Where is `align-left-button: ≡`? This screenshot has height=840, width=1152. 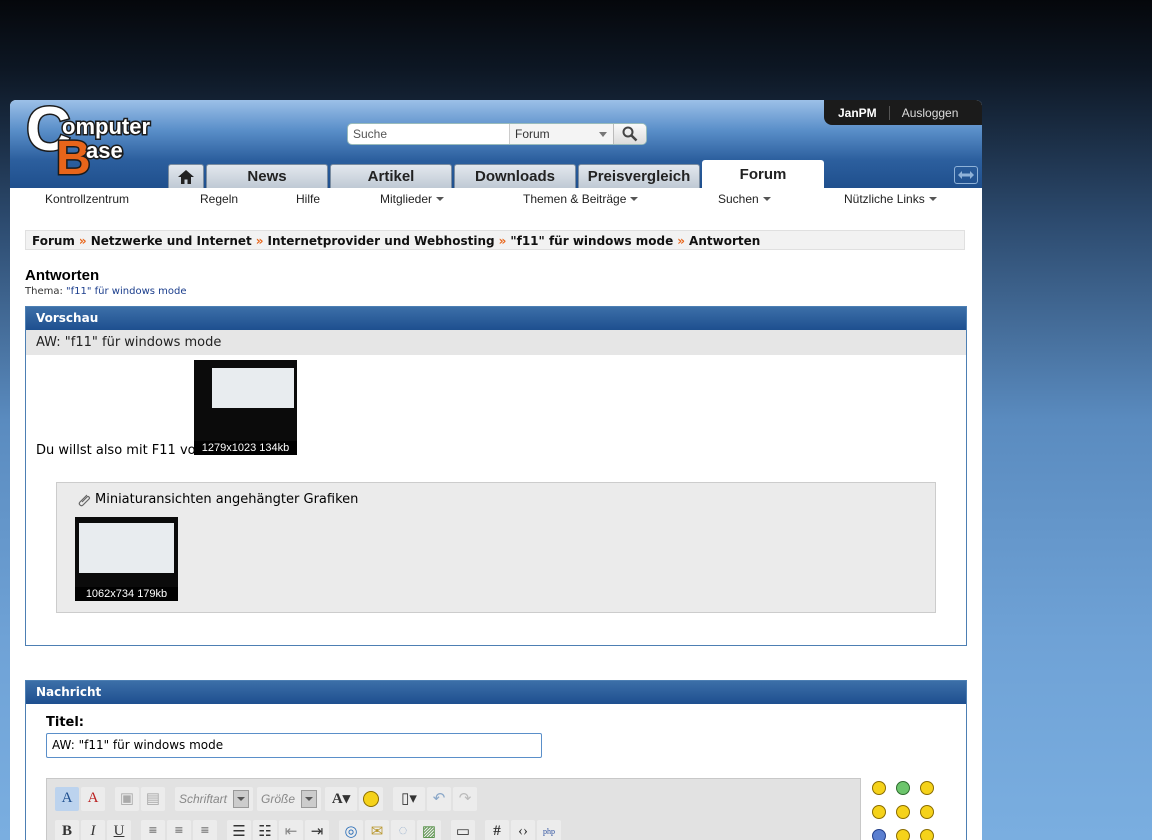
align-left-button: ≡ is located at coordinates (153, 829).